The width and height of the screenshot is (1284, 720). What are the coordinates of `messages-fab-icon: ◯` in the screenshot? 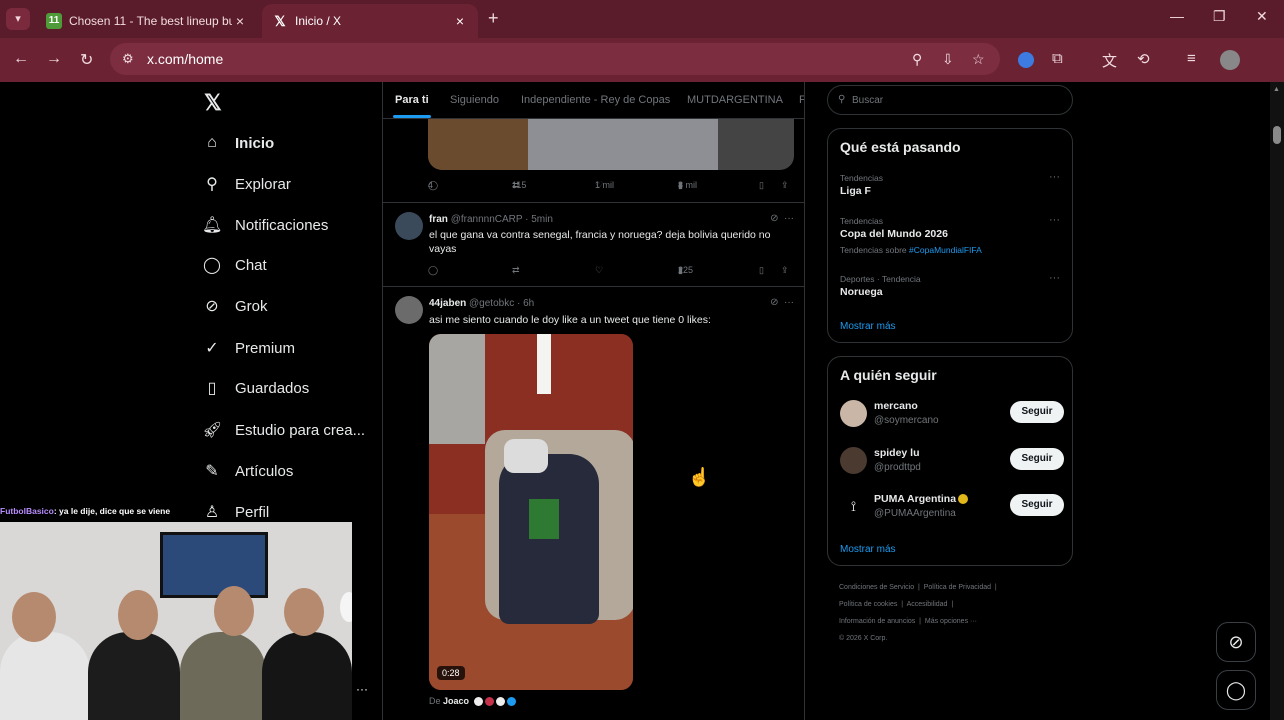 It's located at (1236, 690).